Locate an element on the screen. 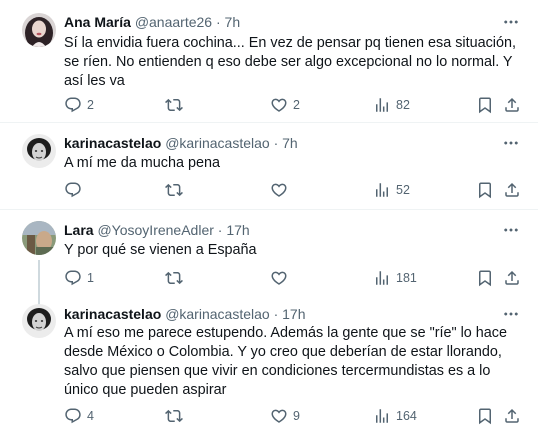 The width and height of the screenshot is (538, 428). view-count: 164 is located at coordinates (406, 416).